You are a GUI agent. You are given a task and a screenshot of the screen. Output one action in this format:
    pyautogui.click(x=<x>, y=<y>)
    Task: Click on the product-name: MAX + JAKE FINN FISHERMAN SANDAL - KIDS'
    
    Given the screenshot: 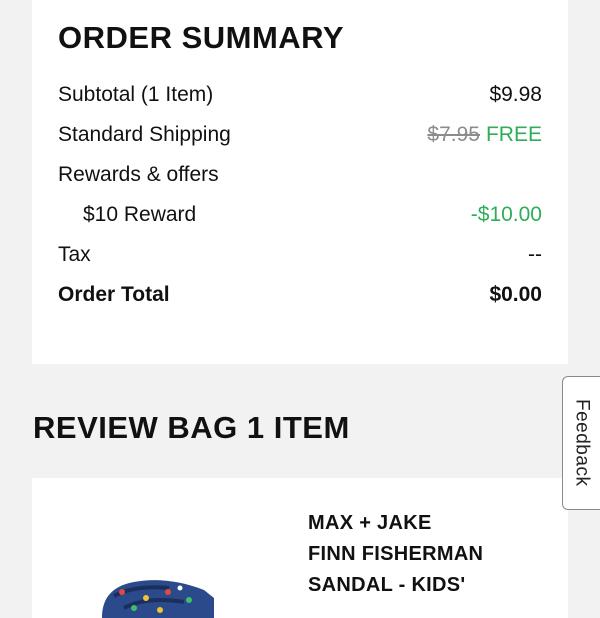 What is the action you would take?
    pyautogui.click(x=423, y=554)
    